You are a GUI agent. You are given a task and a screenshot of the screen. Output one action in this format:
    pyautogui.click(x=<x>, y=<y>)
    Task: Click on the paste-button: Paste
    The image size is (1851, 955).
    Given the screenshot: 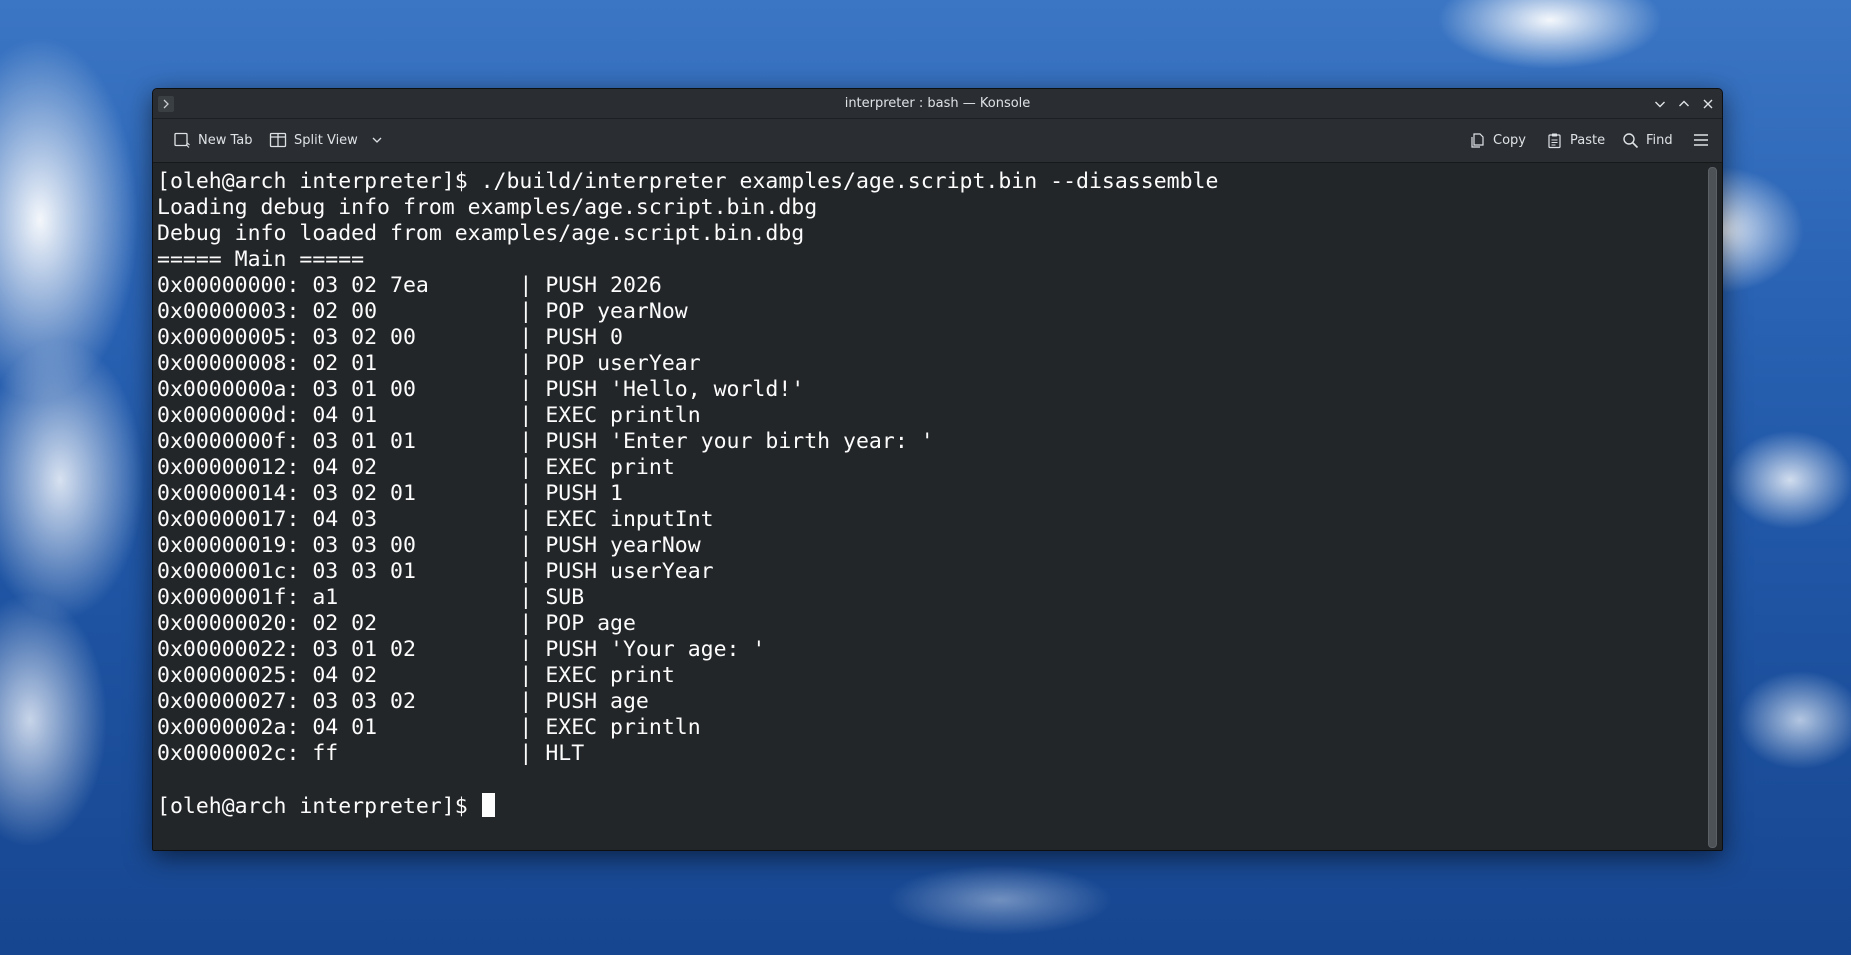 What is the action you would take?
    pyautogui.click(x=1575, y=140)
    